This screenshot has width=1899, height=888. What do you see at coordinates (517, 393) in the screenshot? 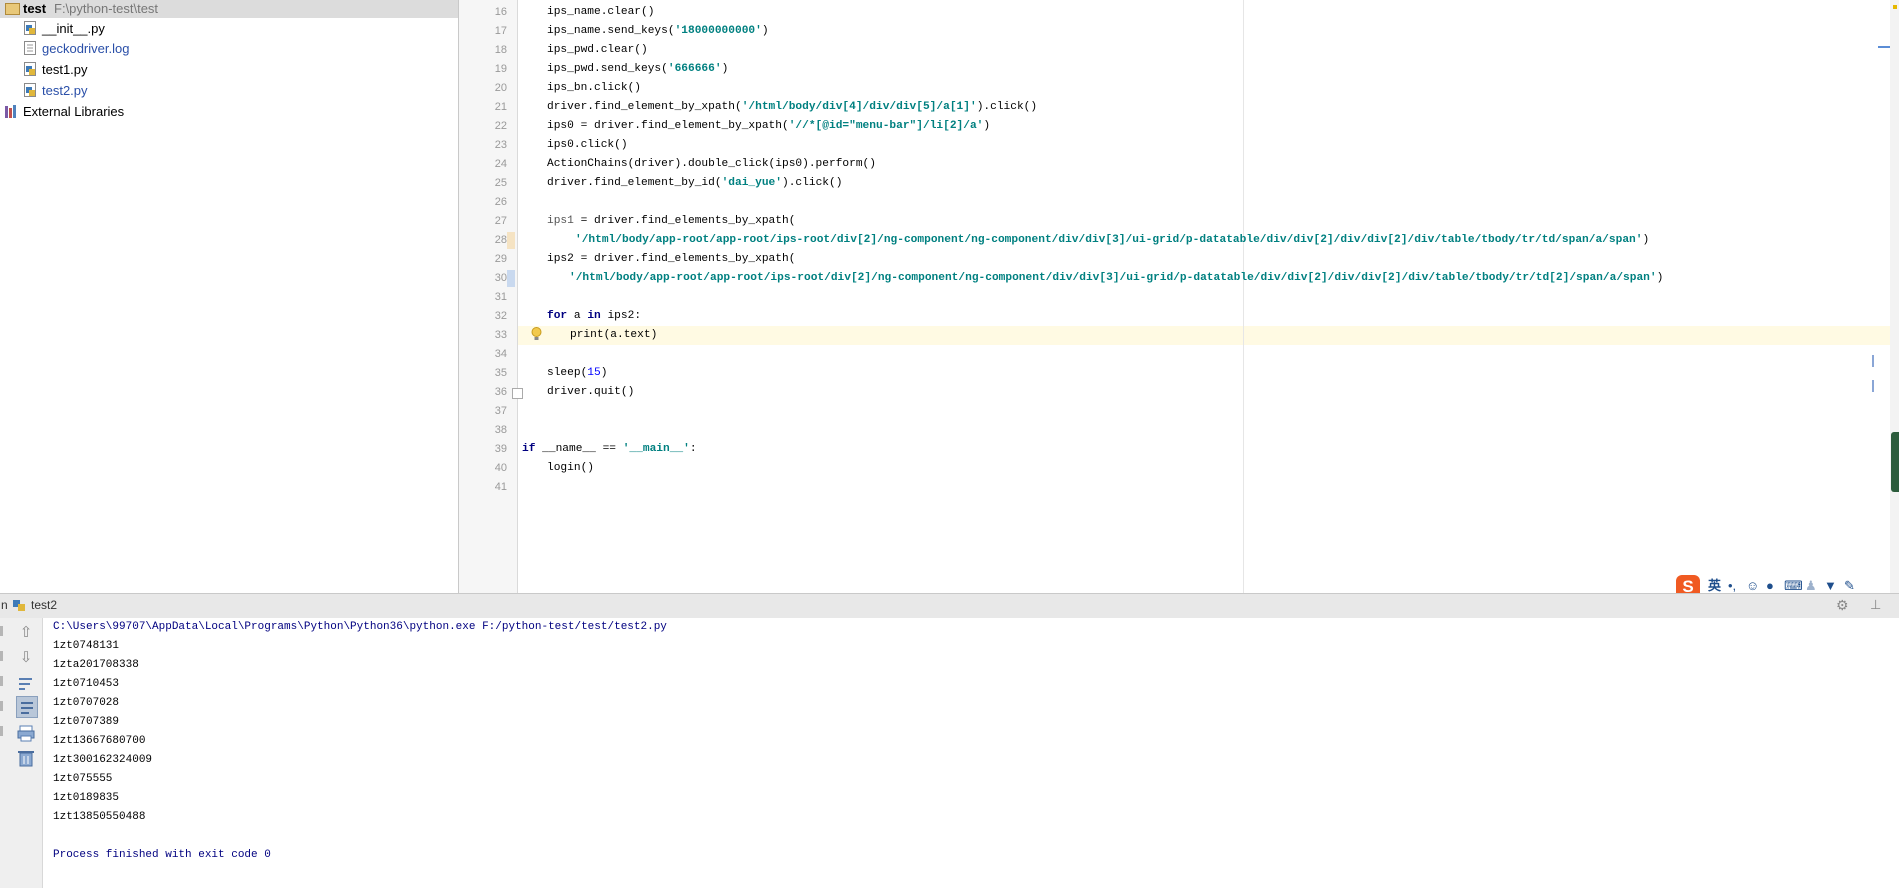
I see `fold-icon` at bounding box center [517, 393].